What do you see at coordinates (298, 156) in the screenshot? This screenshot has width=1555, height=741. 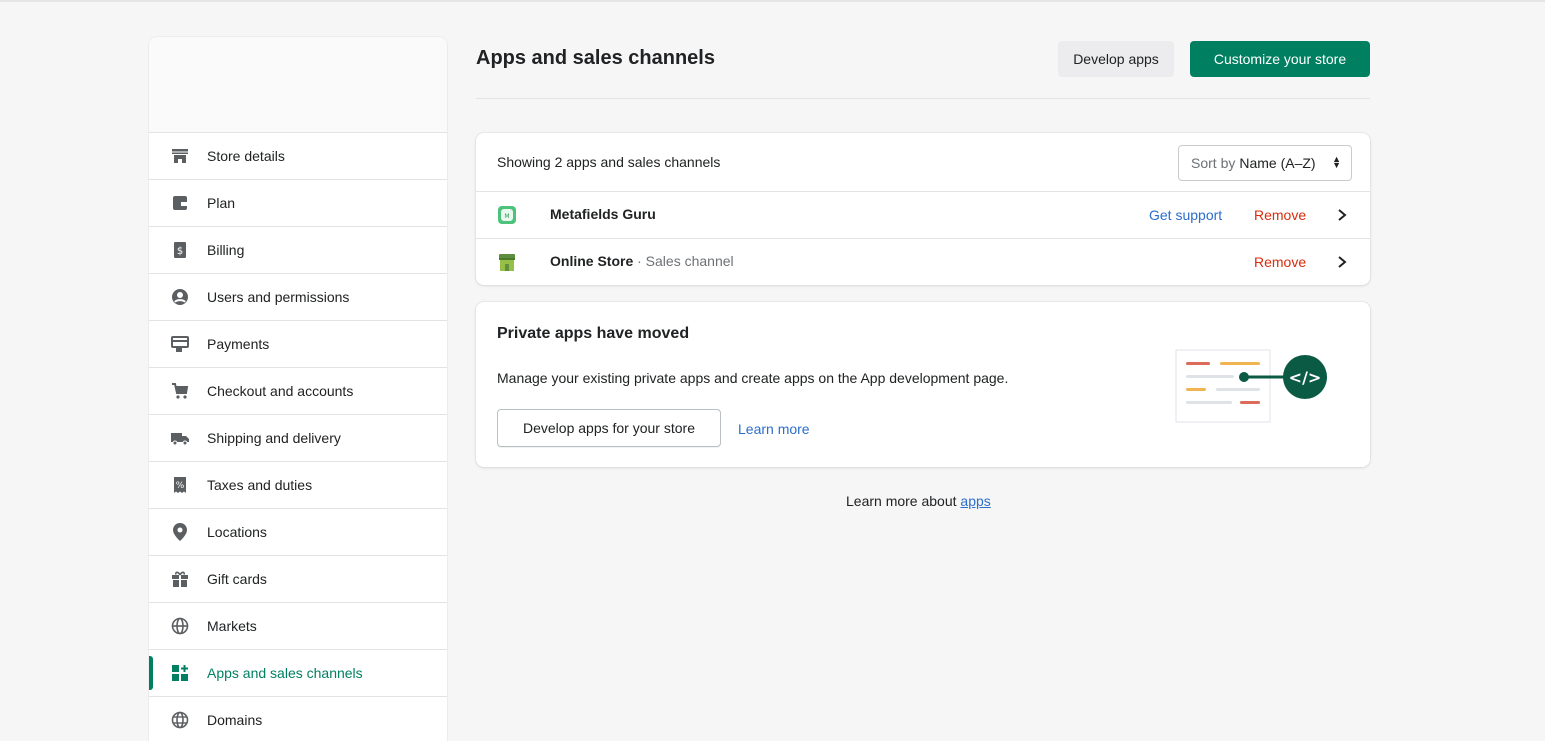 I see `sidebar-item-store-details: Store details` at bounding box center [298, 156].